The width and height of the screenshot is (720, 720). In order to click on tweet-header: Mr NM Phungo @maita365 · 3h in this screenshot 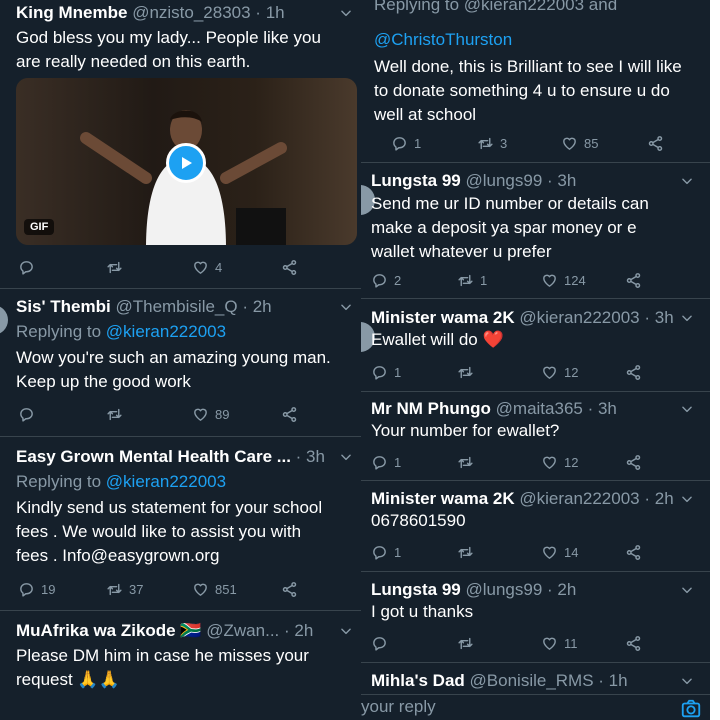, I will do `click(534, 409)`.